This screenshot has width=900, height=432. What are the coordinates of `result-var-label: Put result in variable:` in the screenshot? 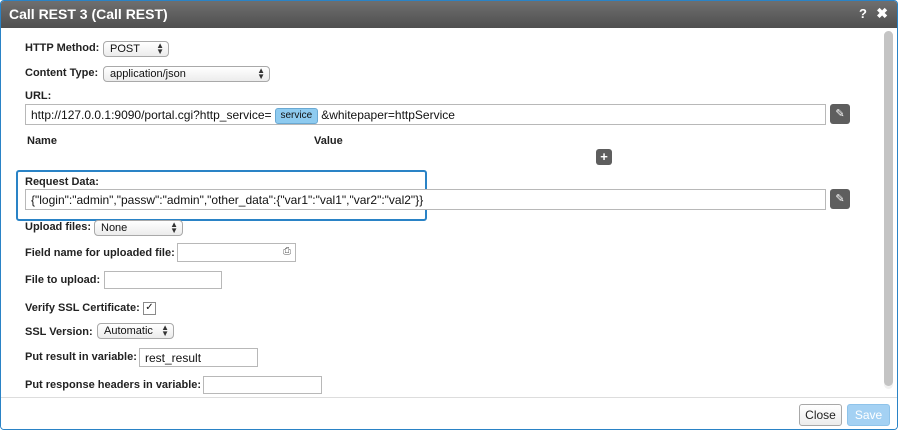 It's located at (81, 357).